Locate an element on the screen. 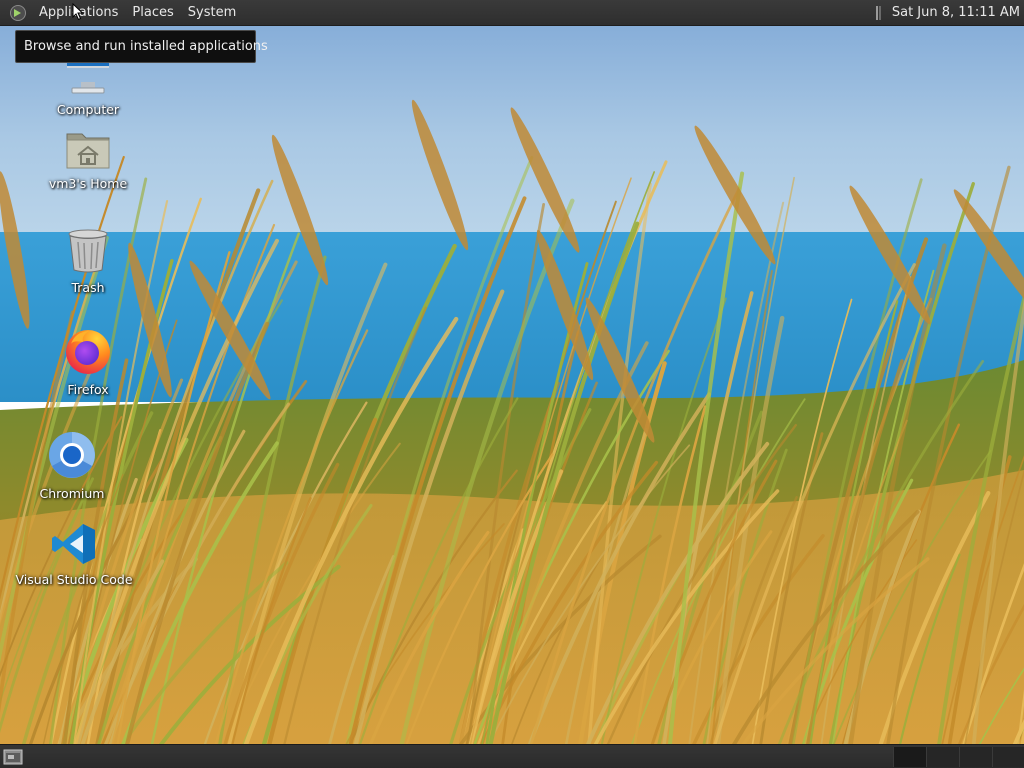 The height and width of the screenshot is (768, 1024). home-folder-icon is located at coordinates (88, 151).